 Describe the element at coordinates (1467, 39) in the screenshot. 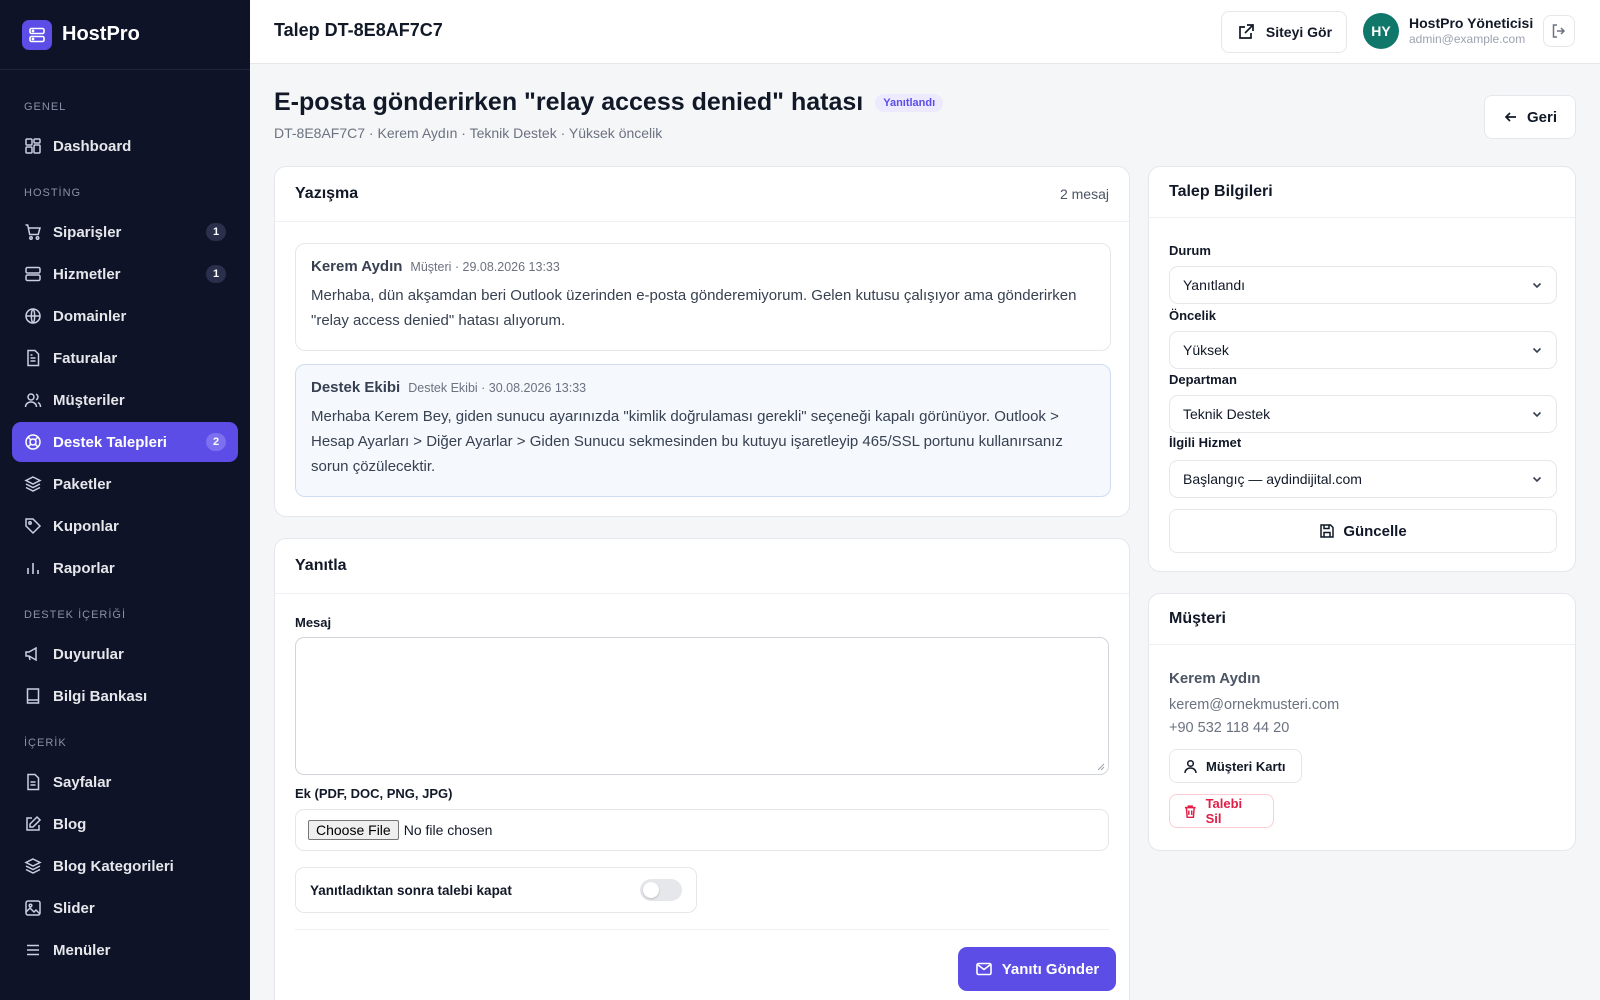

I see `user-email: admin@example.com` at that location.